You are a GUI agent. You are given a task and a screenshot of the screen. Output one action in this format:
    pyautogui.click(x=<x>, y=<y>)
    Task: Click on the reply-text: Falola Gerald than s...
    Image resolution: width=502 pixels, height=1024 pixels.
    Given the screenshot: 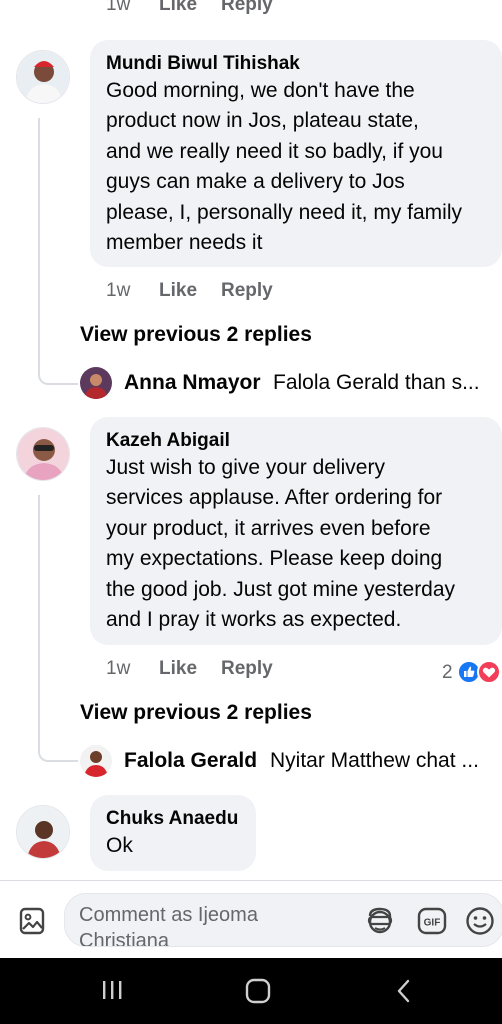 What is the action you would take?
    pyautogui.click(x=376, y=382)
    